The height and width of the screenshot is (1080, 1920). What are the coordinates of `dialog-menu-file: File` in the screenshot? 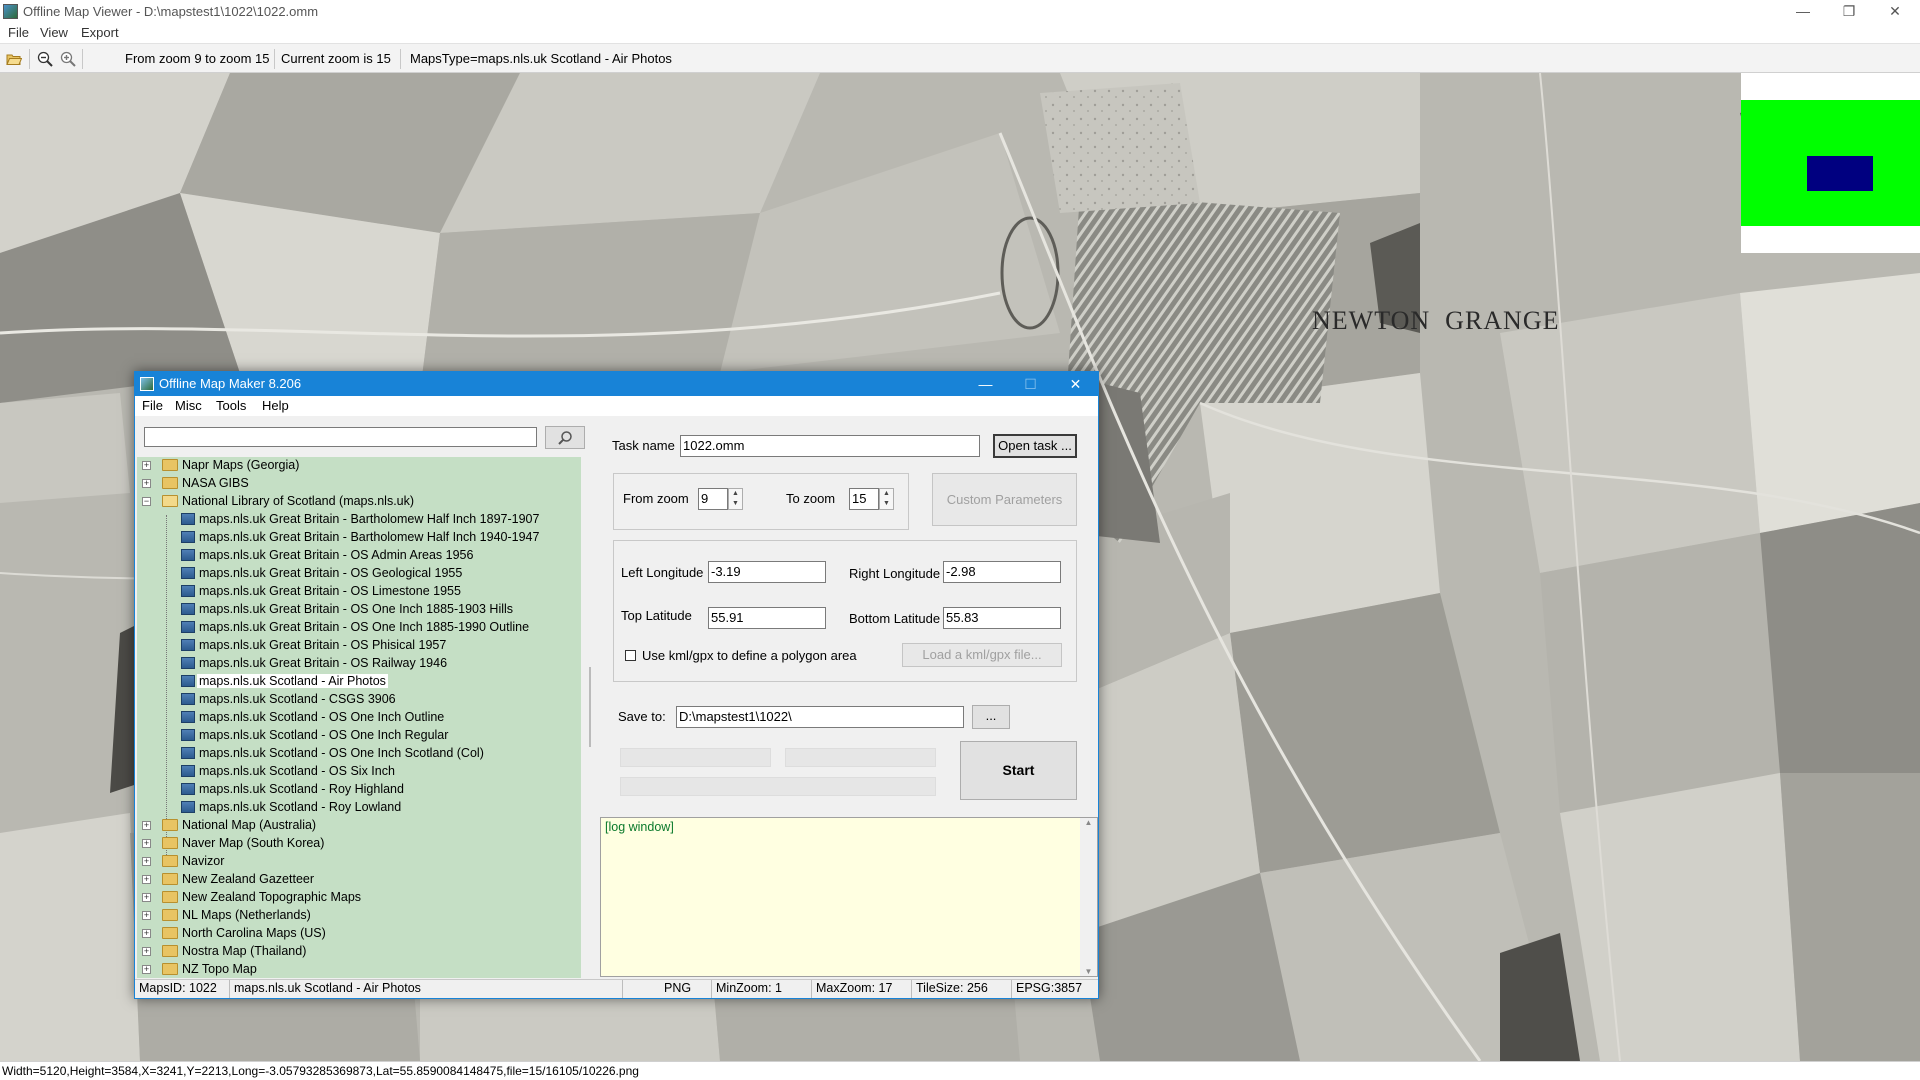 It's located at (152, 405).